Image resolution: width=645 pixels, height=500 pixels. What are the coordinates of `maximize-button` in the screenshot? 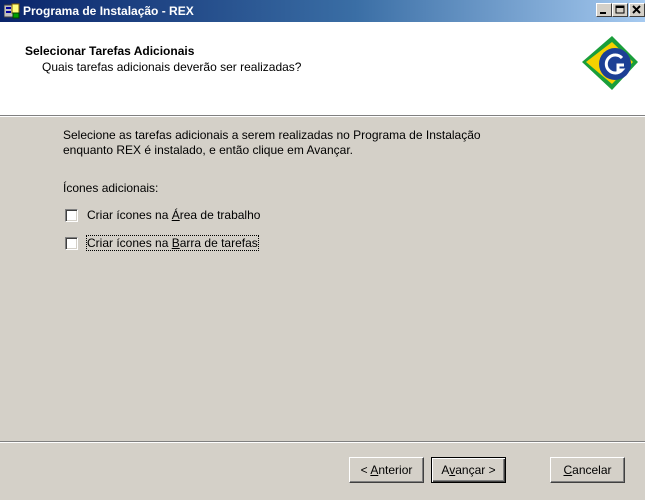 It's located at (620, 10).